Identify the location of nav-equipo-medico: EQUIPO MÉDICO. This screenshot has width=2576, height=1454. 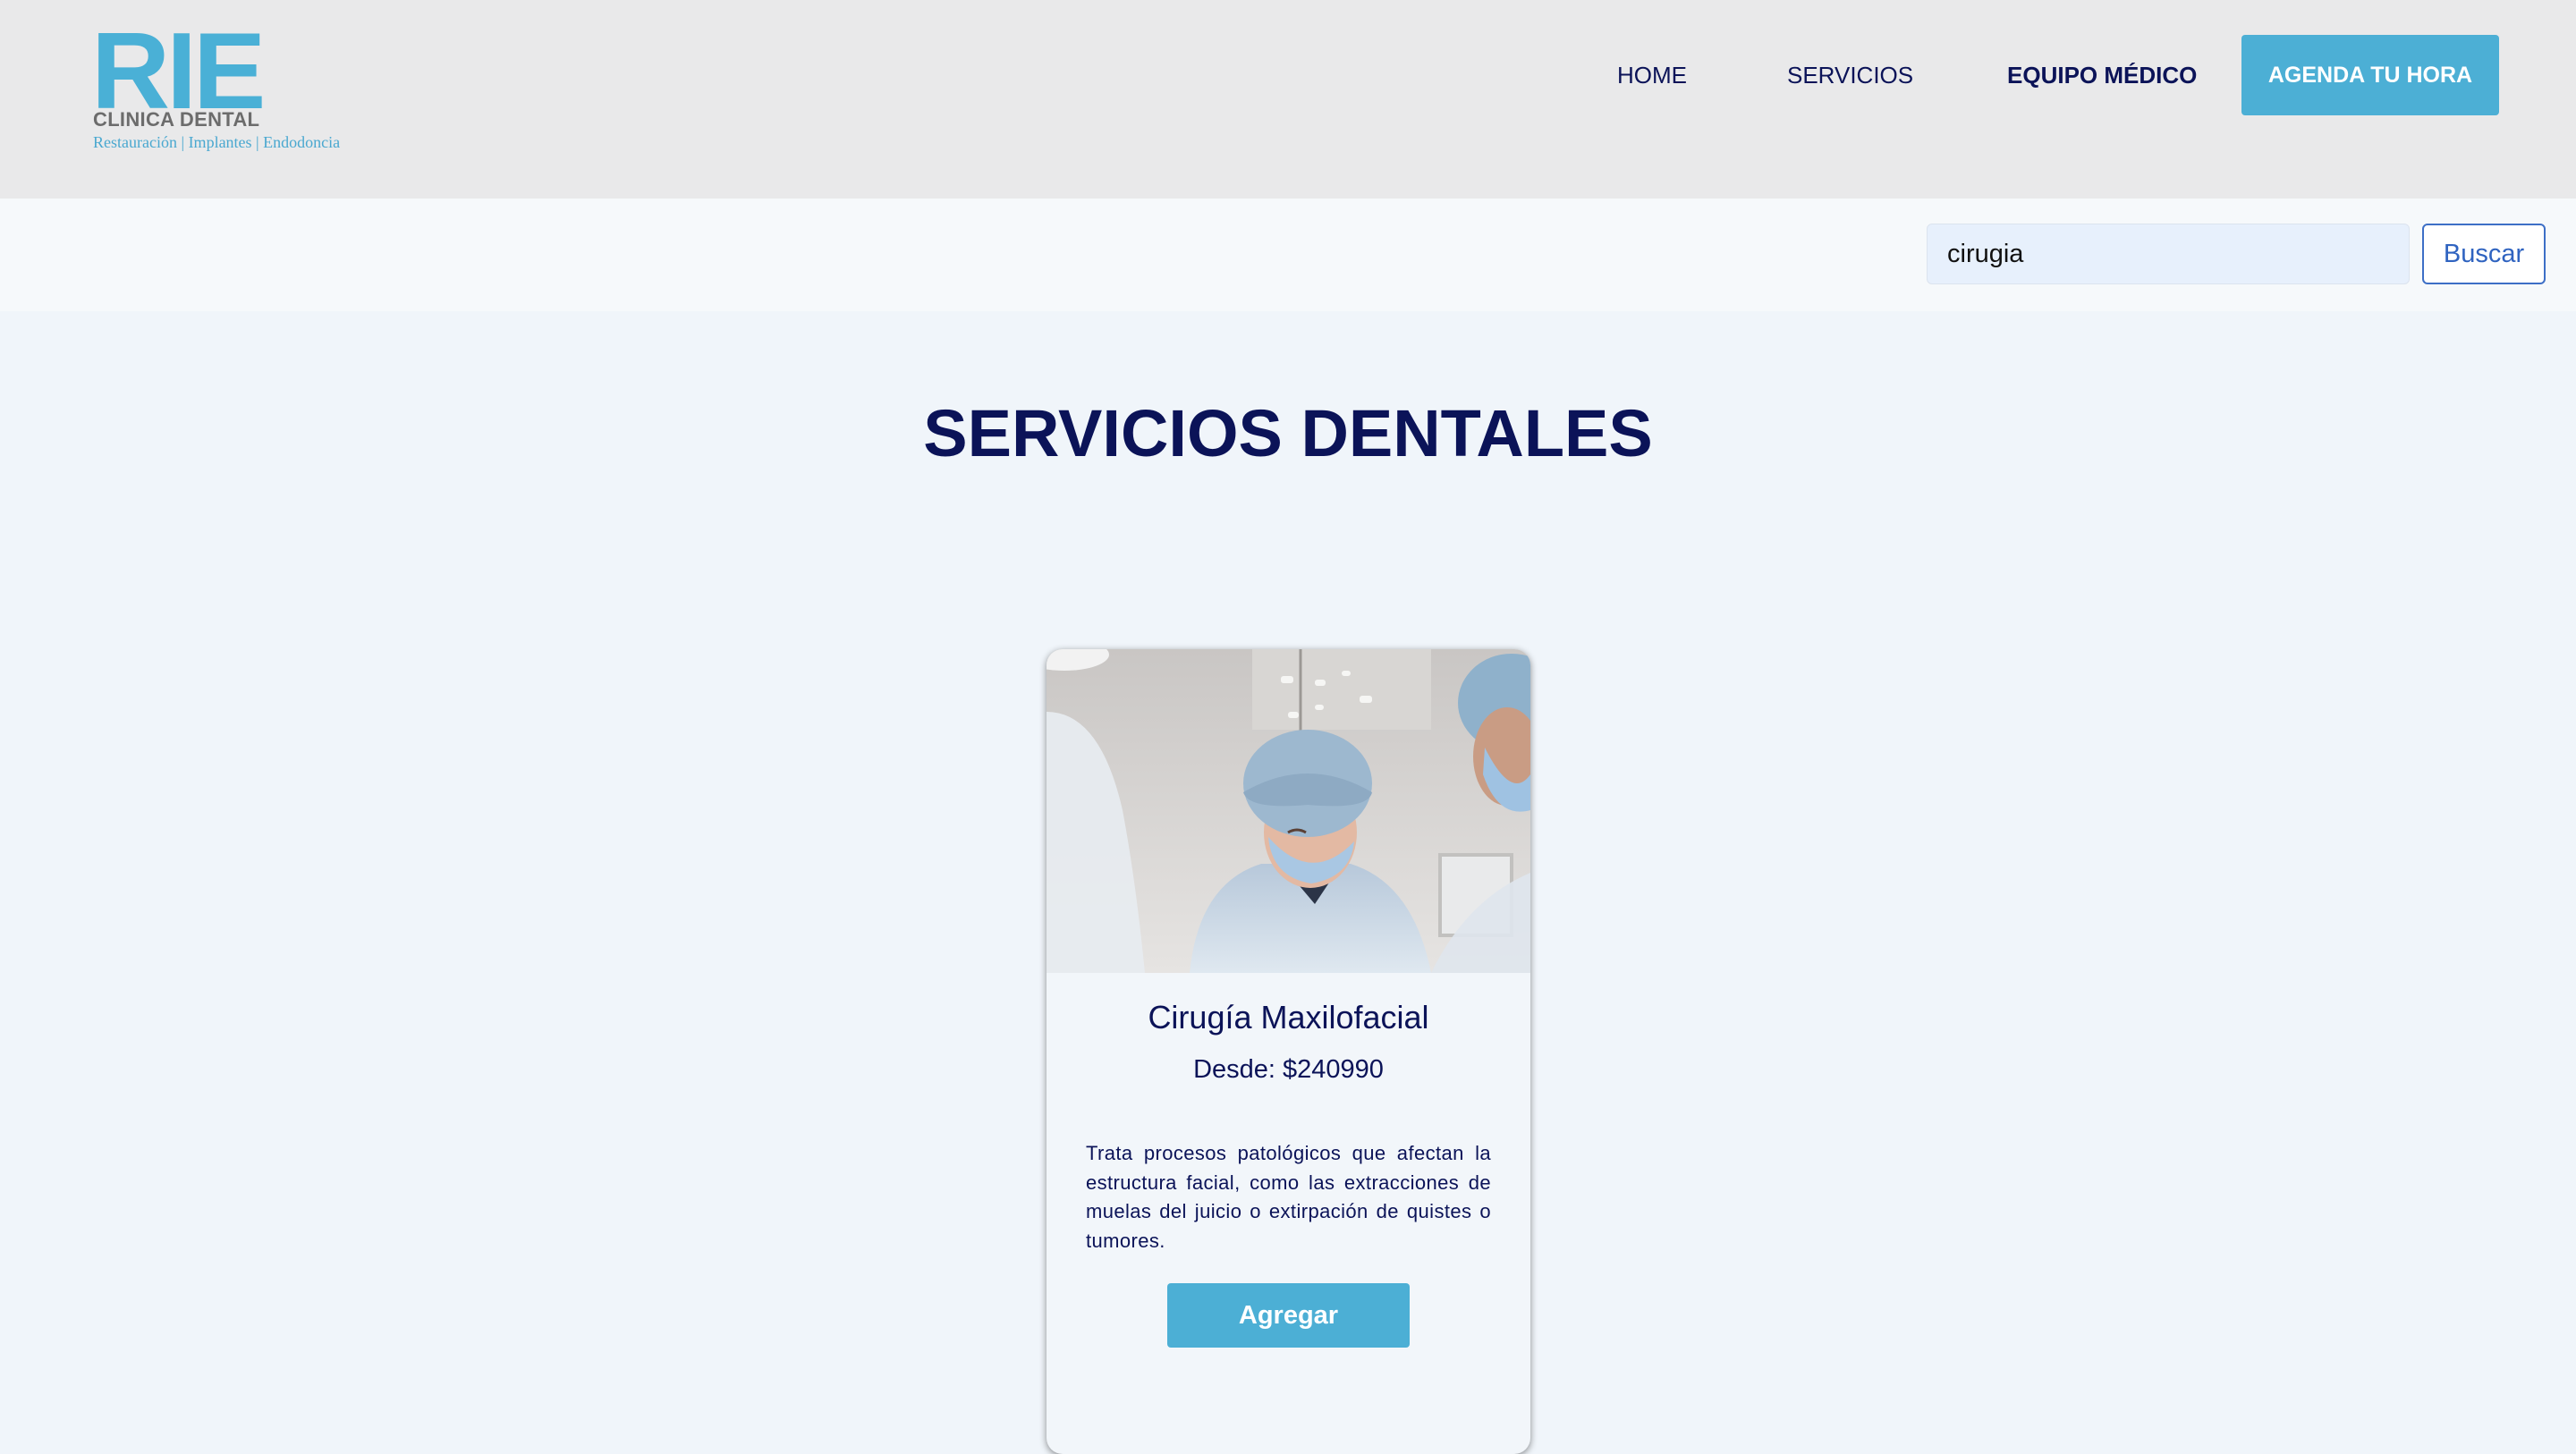
(2102, 75).